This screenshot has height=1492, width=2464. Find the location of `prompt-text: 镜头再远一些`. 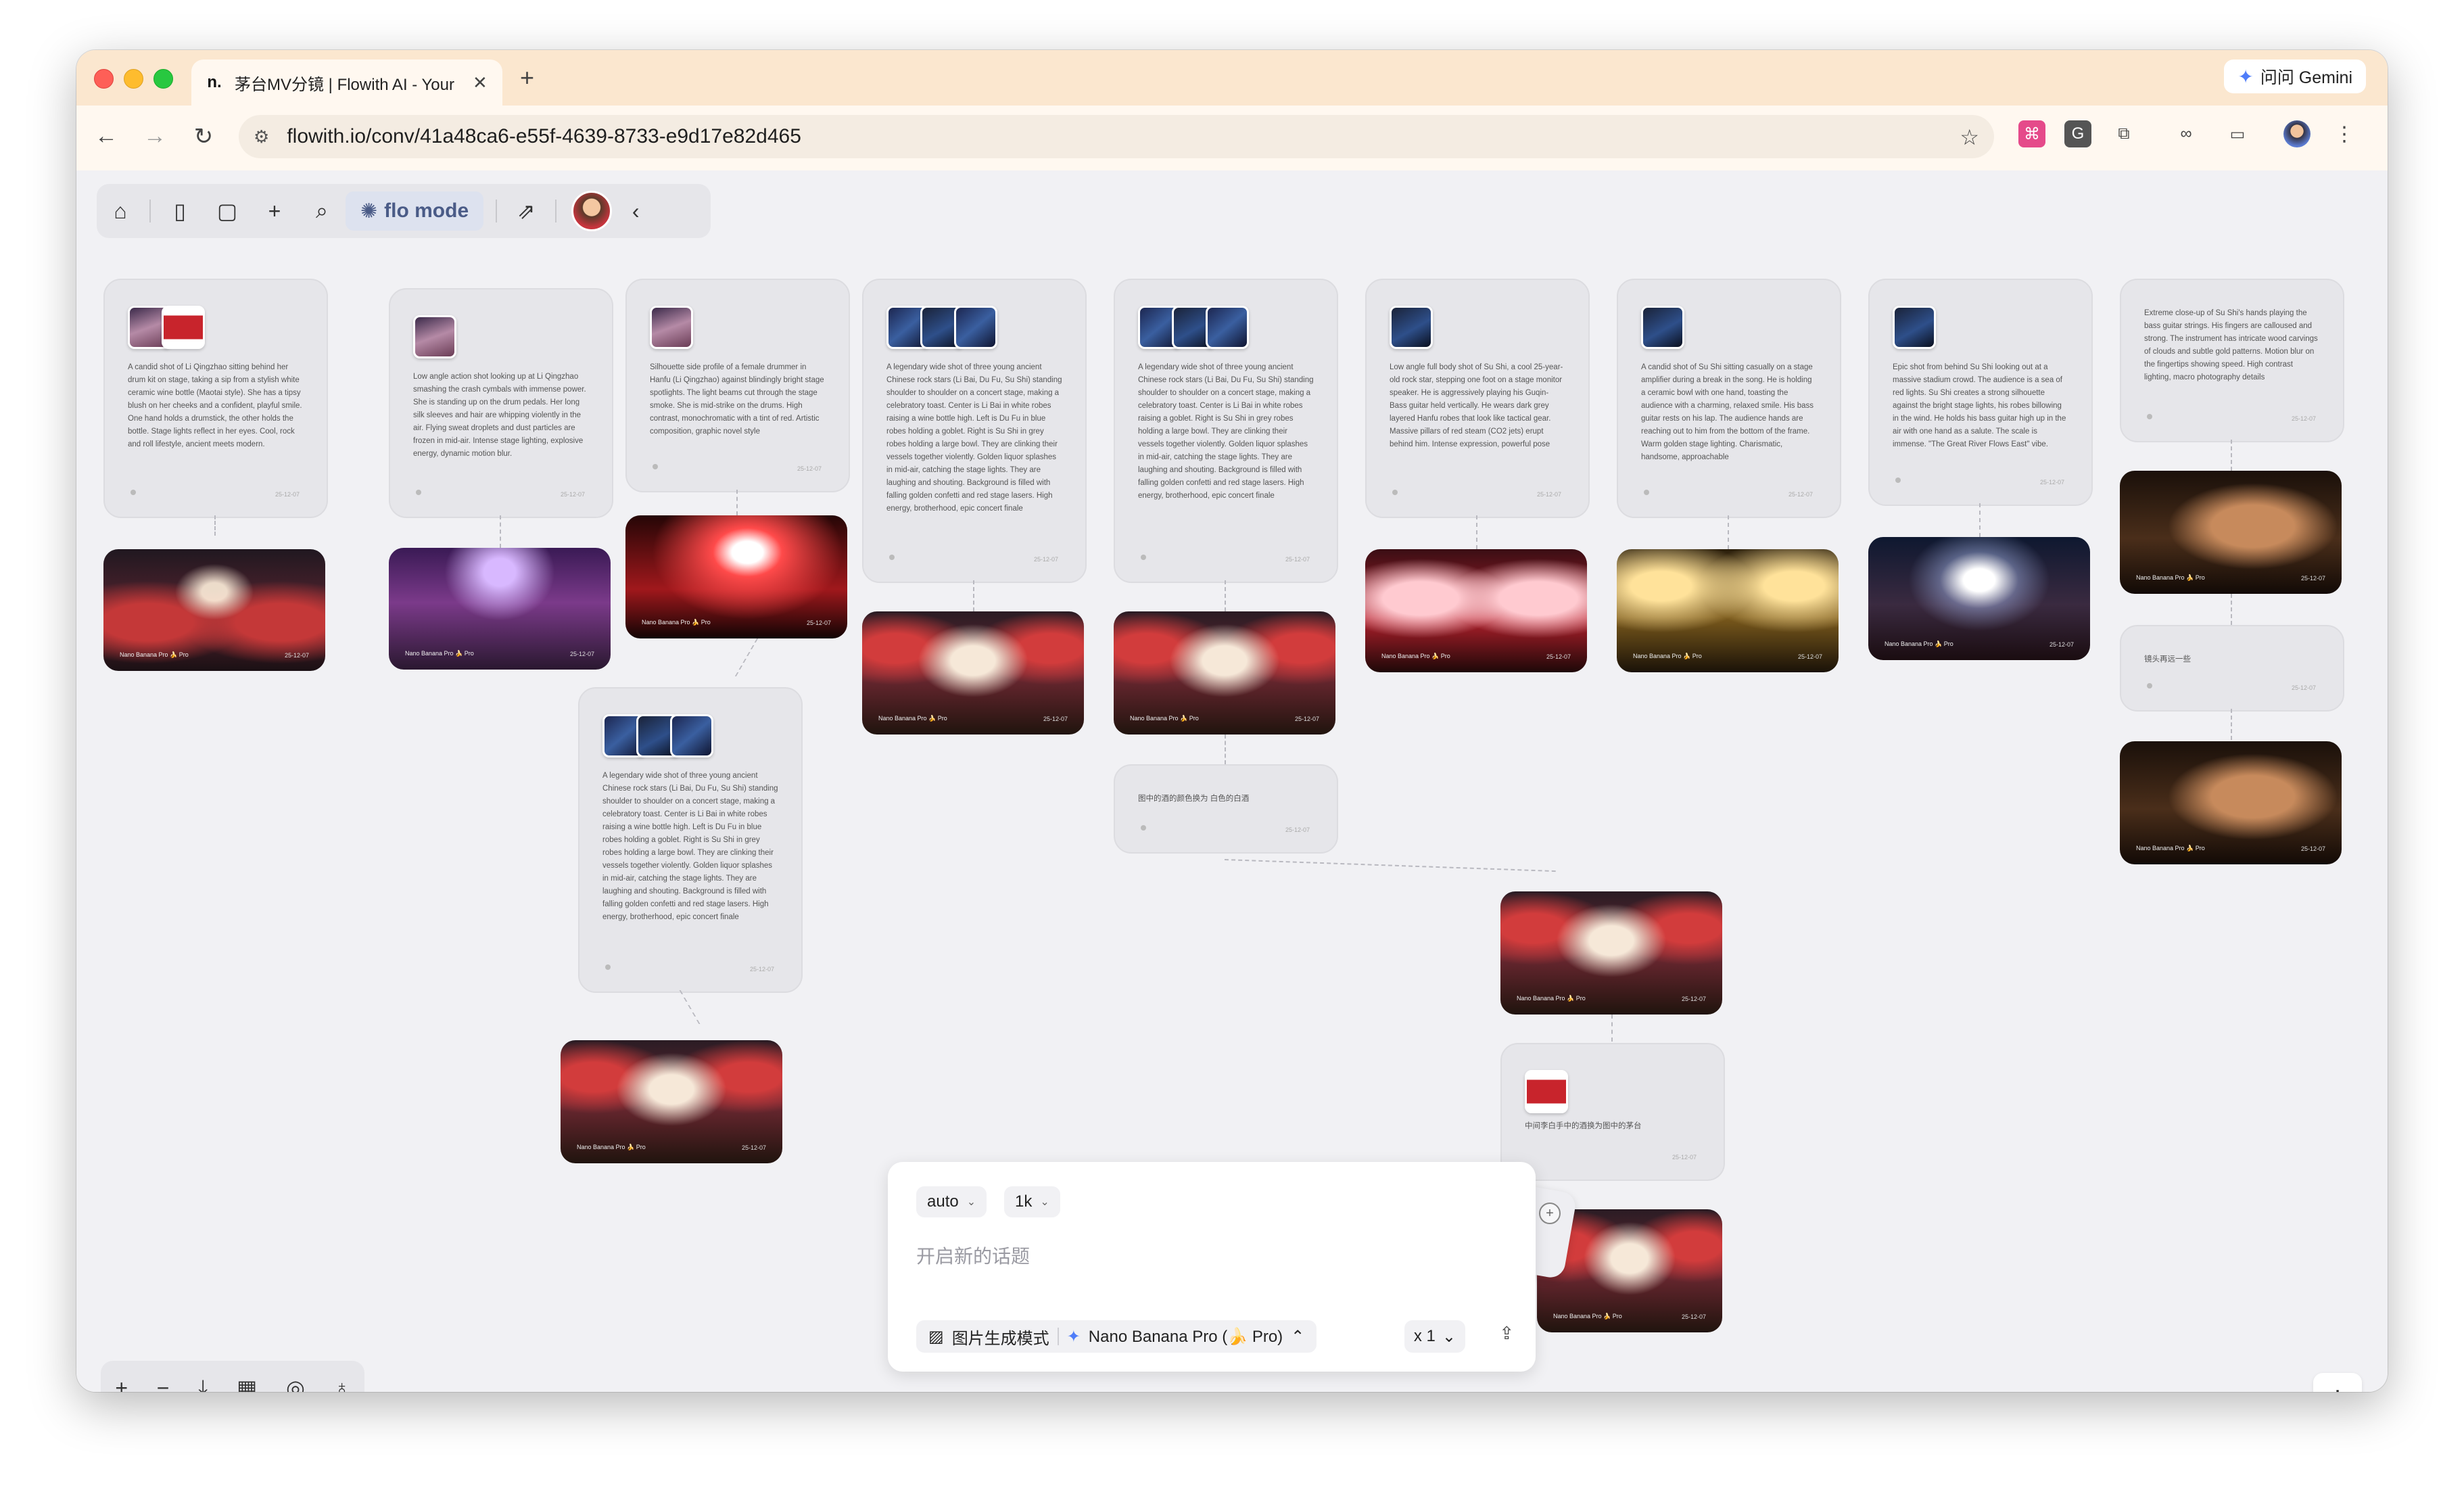

prompt-text: 镜头再远一些 is located at coordinates (2167, 659).